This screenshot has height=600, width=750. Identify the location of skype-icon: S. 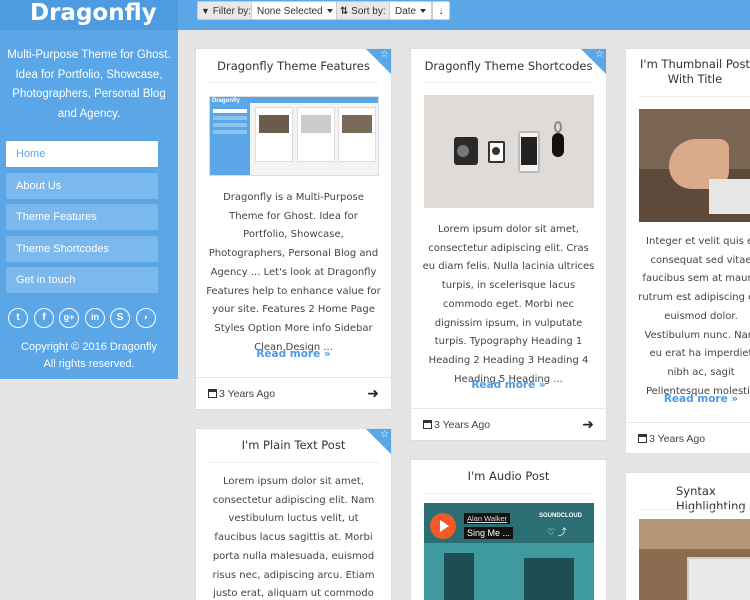
(120, 318).